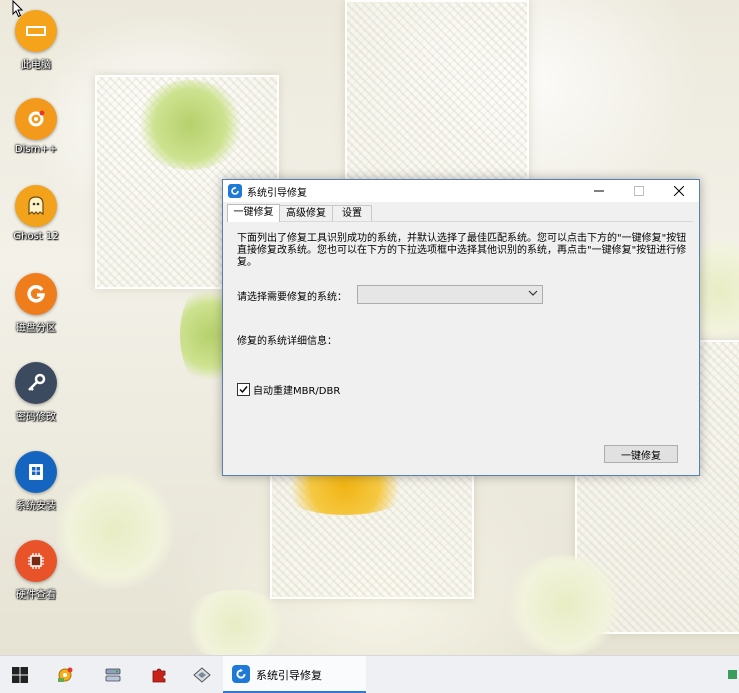 The height and width of the screenshot is (693, 739). I want to click on install-icon, so click(36, 472).